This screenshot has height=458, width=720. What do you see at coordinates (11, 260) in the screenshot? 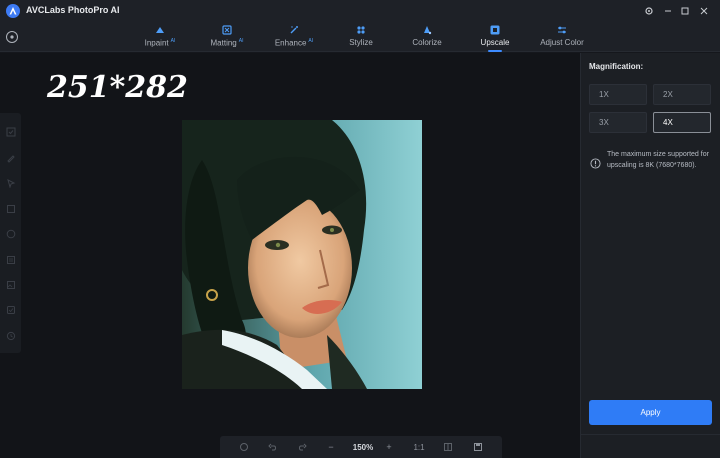
I see `layers-icon` at bounding box center [11, 260].